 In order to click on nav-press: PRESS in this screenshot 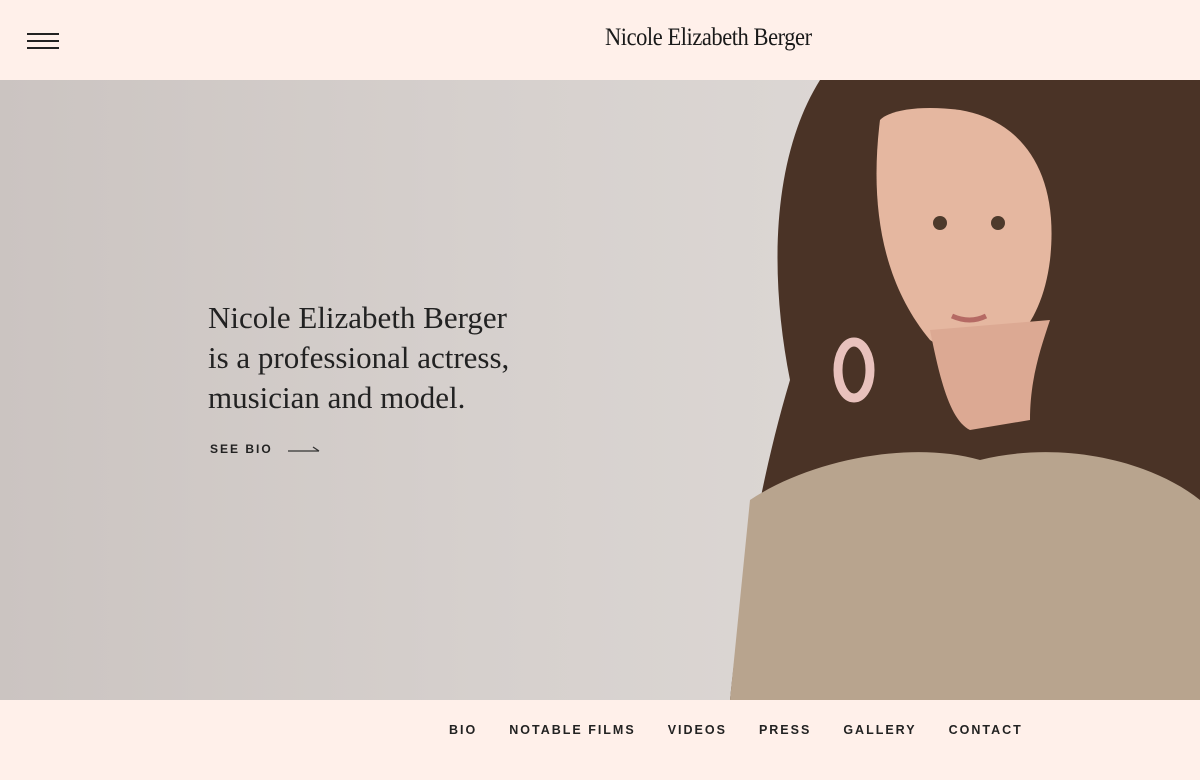, I will do `click(785, 730)`.